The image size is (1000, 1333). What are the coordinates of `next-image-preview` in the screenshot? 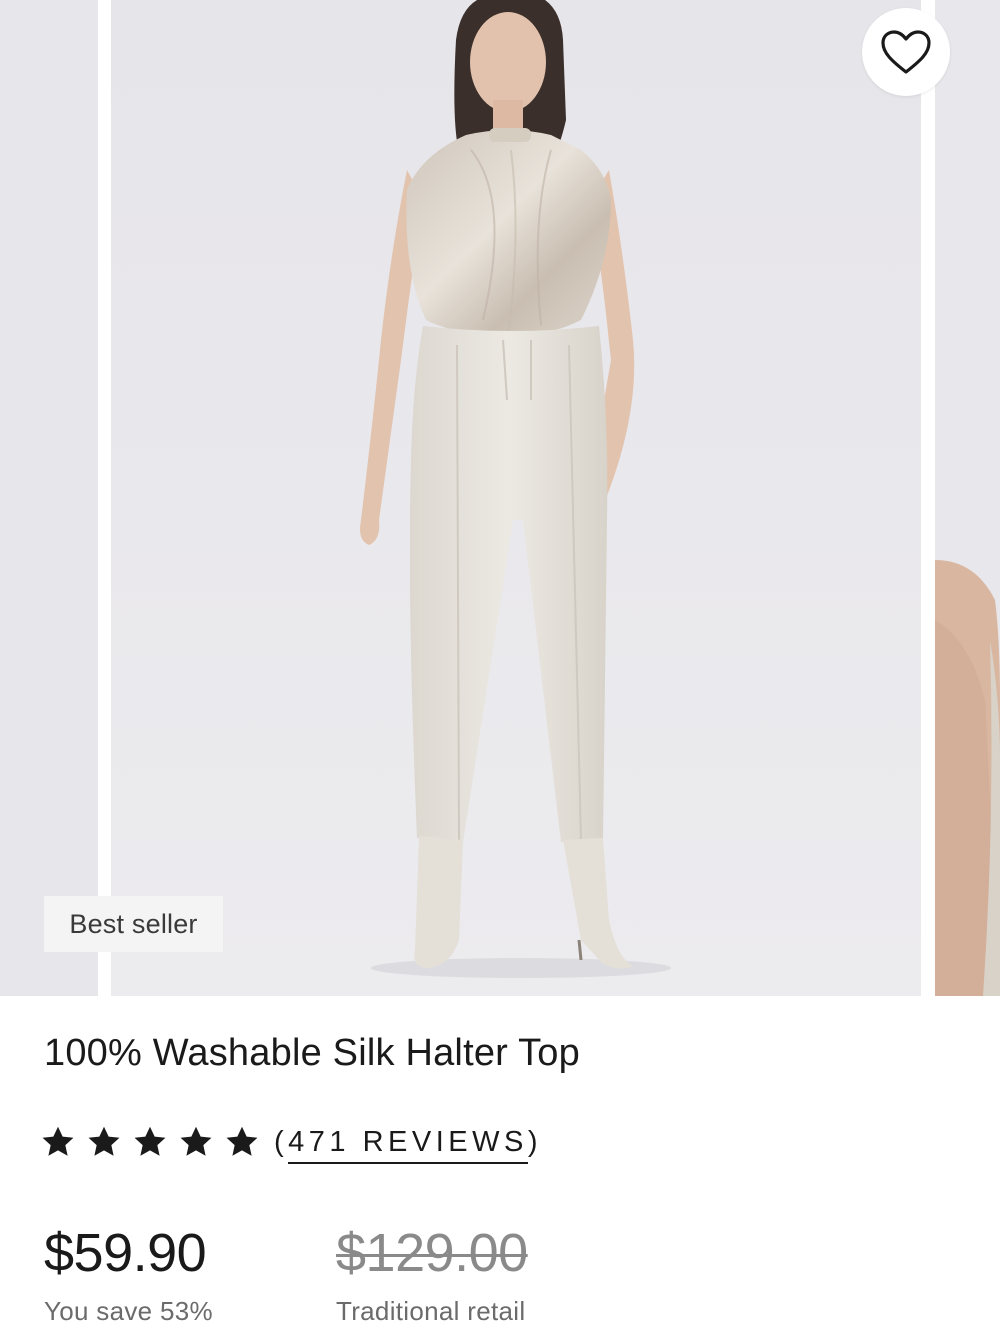 It's located at (967, 498).